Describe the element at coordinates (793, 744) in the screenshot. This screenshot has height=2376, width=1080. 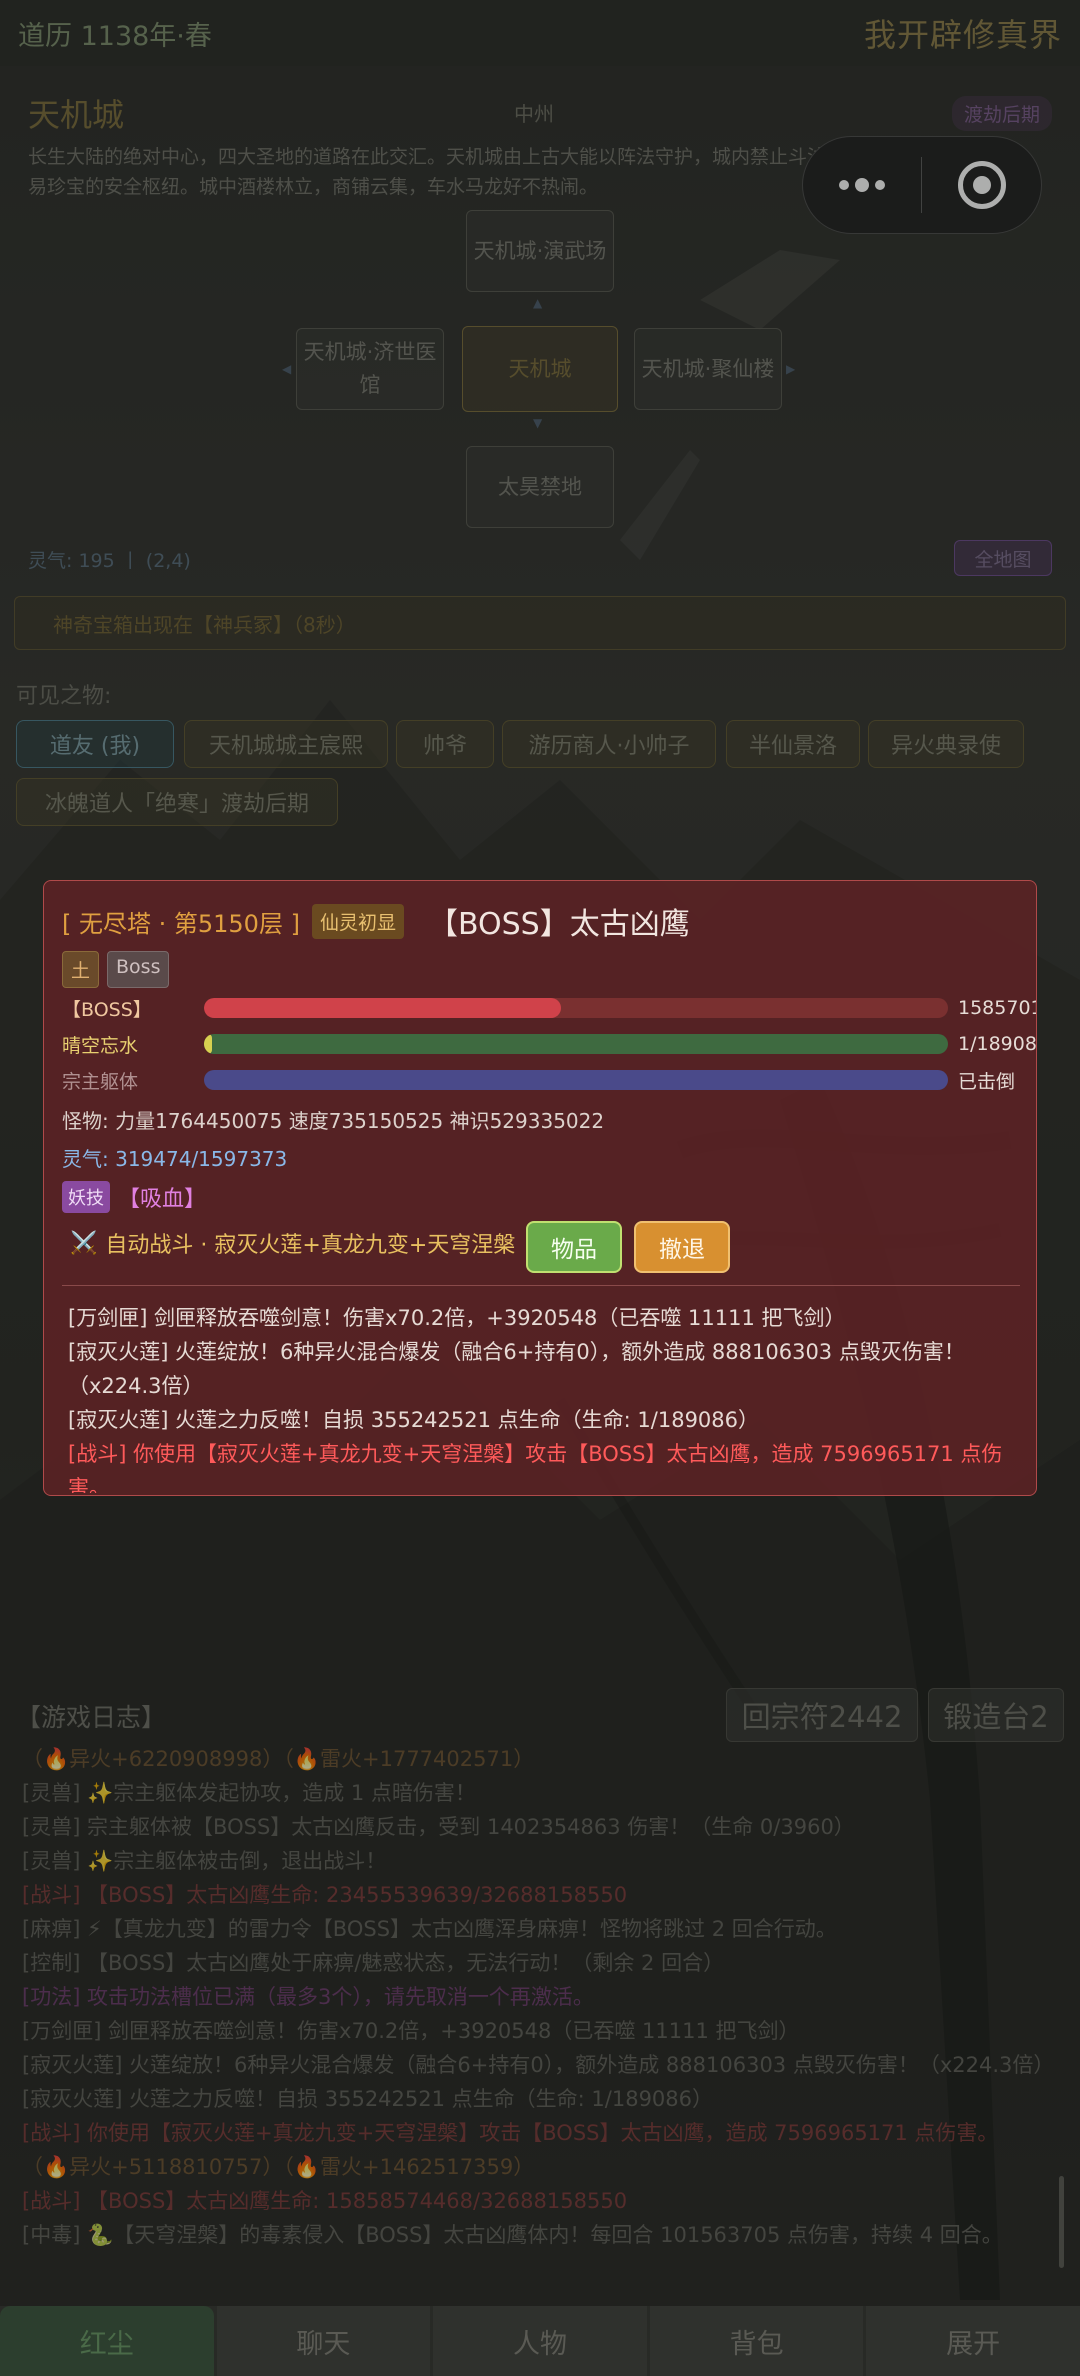
I see `visible-chip-banxian: 半仙景洛` at that location.